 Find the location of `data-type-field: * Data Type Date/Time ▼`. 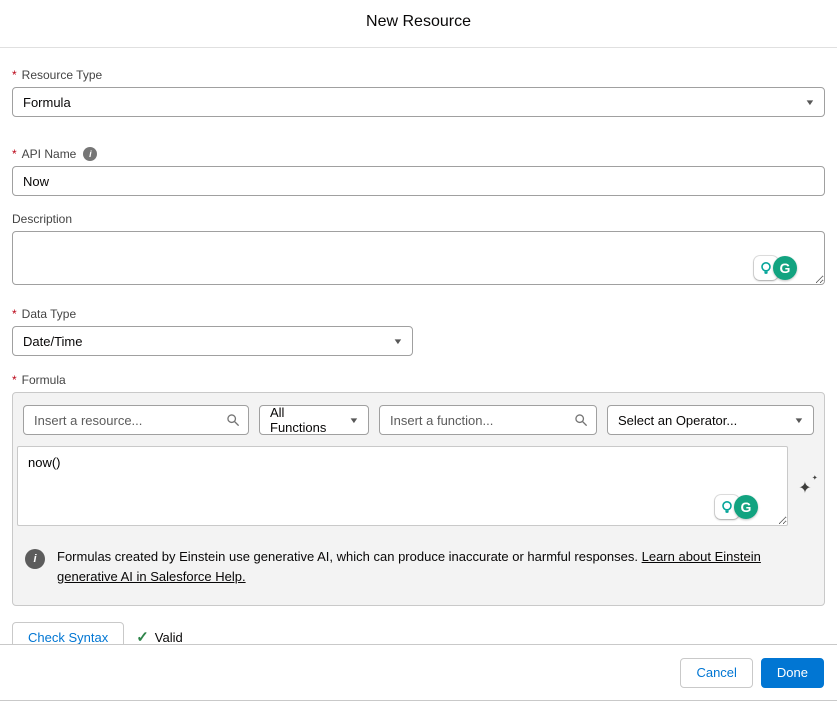

data-type-field: * Data Type Date/Time ▼ is located at coordinates (418, 331).